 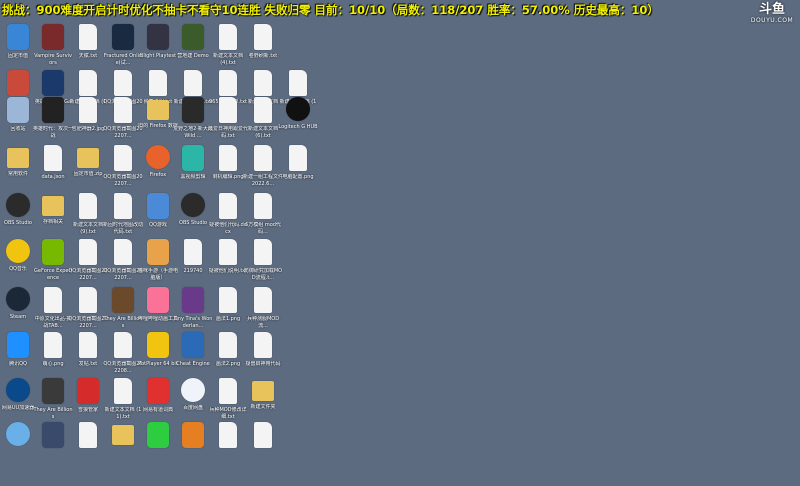 What do you see at coordinates (228, 319) in the screenshot?
I see `desktop-icon-label: 画法1.png` at bounding box center [228, 319].